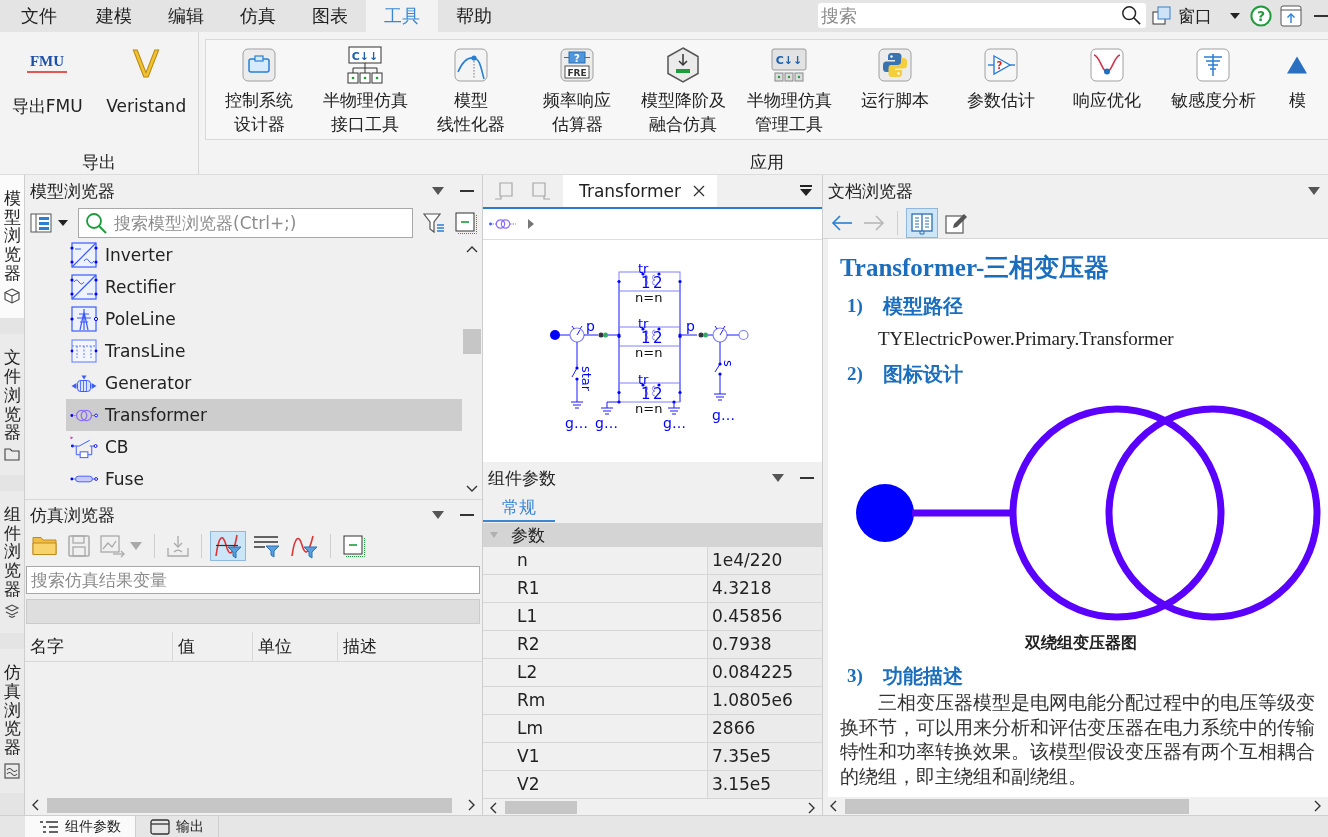 The image size is (1328, 837). What do you see at coordinates (12, 454) in the screenshot?
I see `folder-icon` at bounding box center [12, 454].